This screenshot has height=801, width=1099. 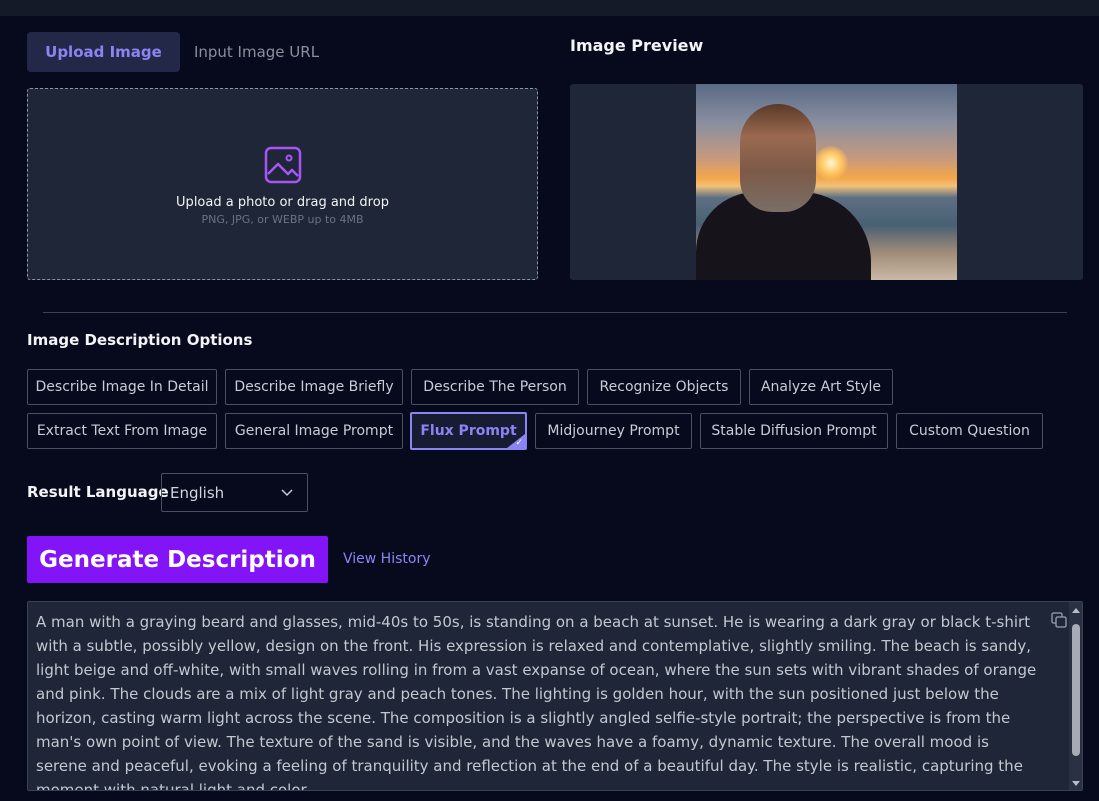 I want to click on view-history-link: View History, so click(x=386, y=559).